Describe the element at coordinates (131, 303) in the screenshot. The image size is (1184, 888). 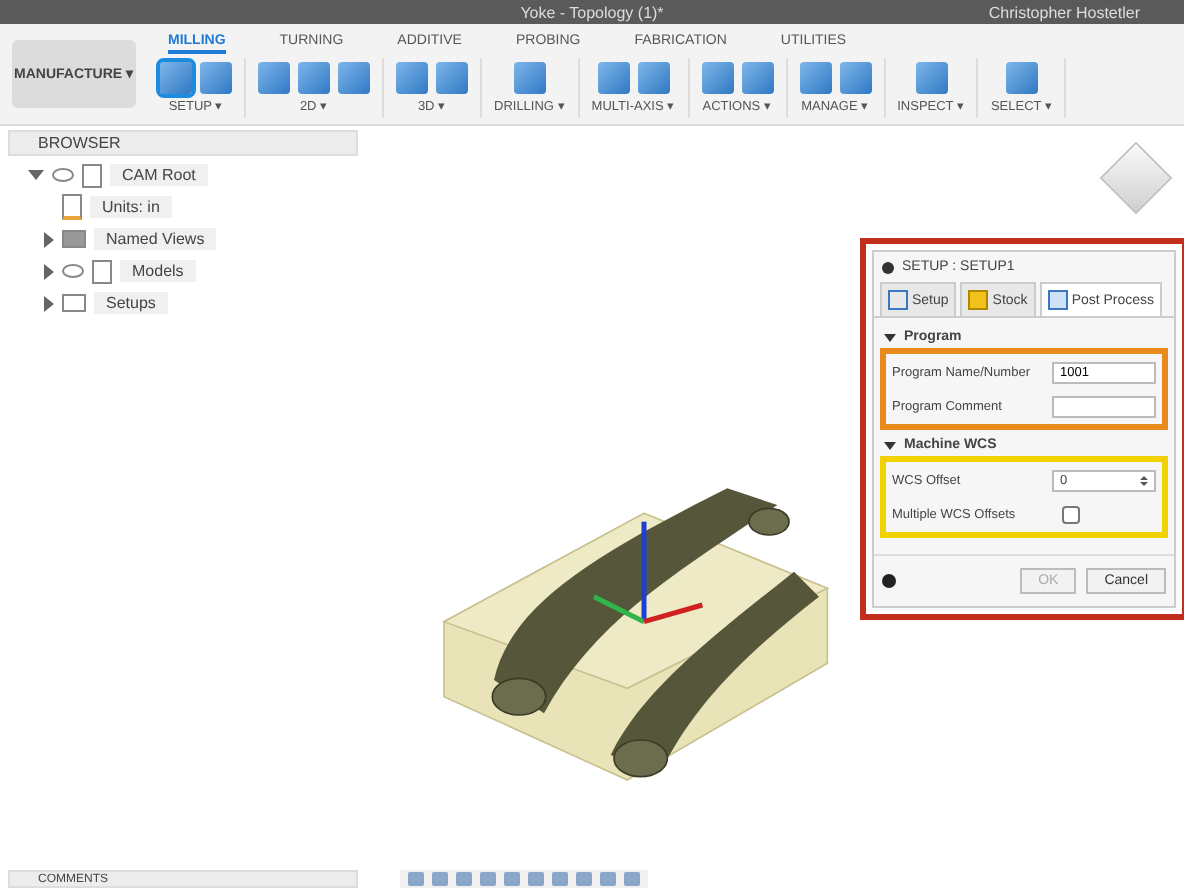
I see `tree-item: Setups` at that location.